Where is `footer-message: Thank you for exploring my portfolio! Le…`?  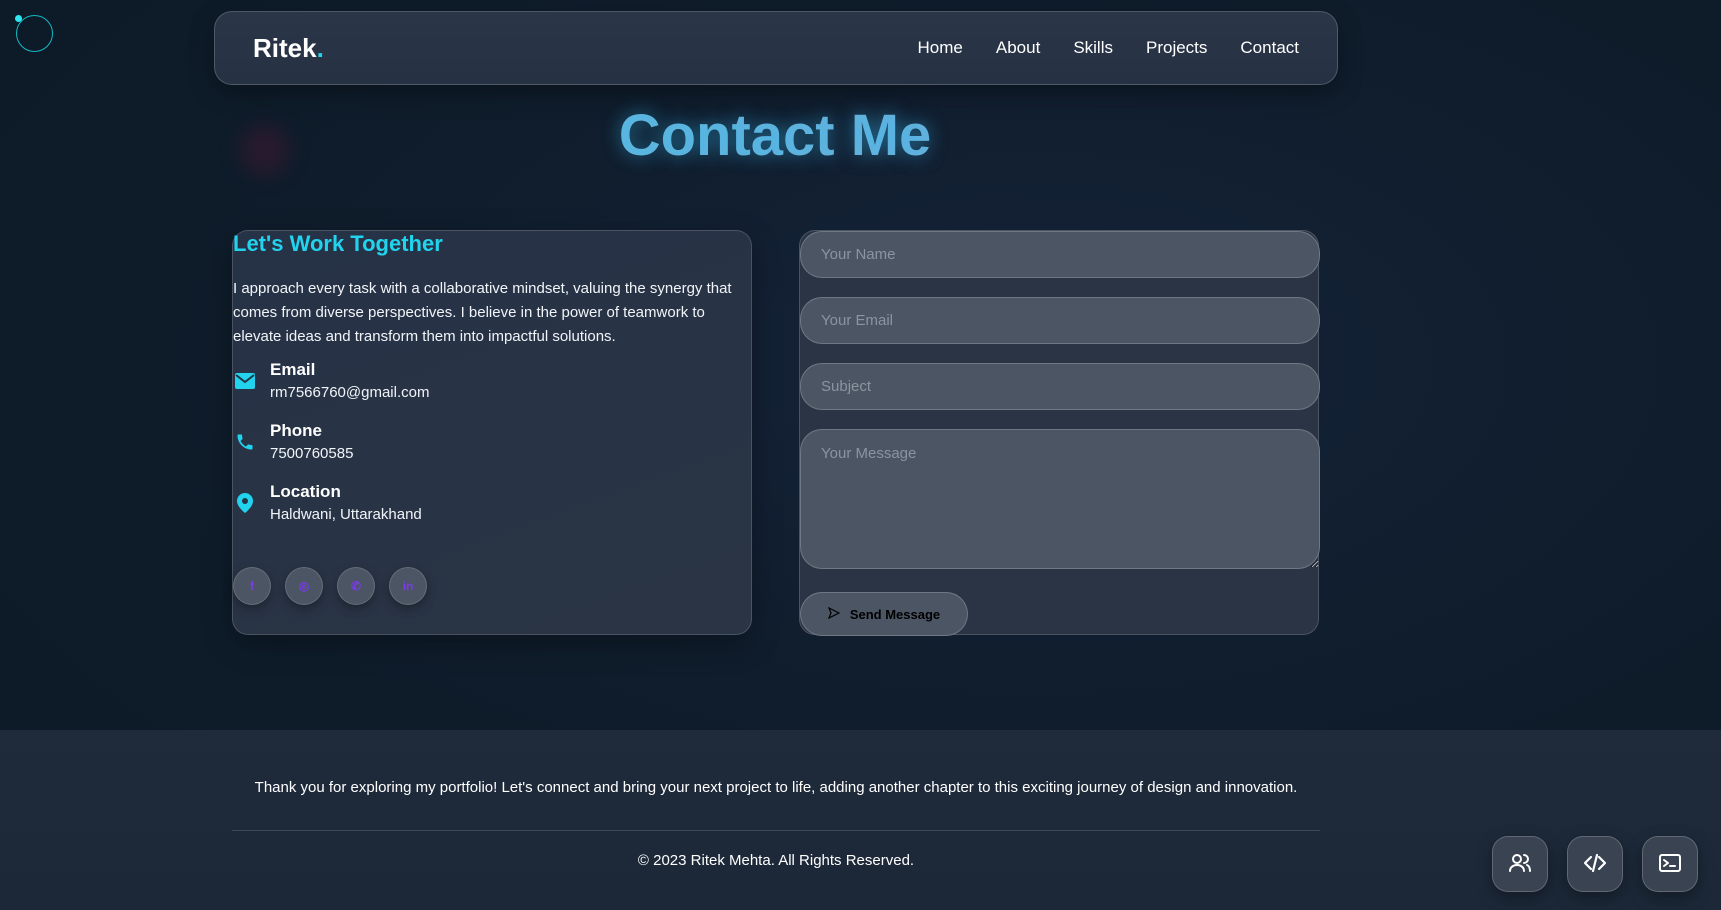 footer-message: Thank you for exploring my portfolio! Le… is located at coordinates (776, 787).